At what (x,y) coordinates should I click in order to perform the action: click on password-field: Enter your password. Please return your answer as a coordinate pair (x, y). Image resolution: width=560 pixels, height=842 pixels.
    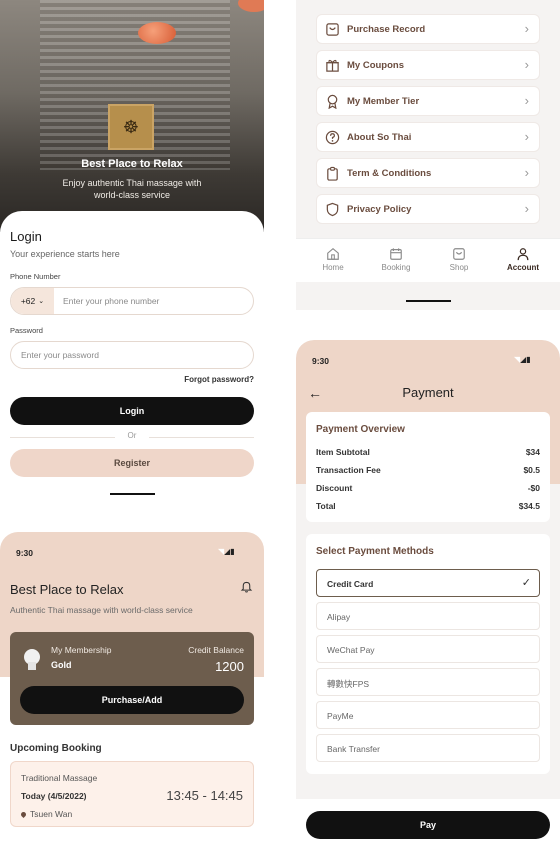
    Looking at the image, I should click on (132, 355).